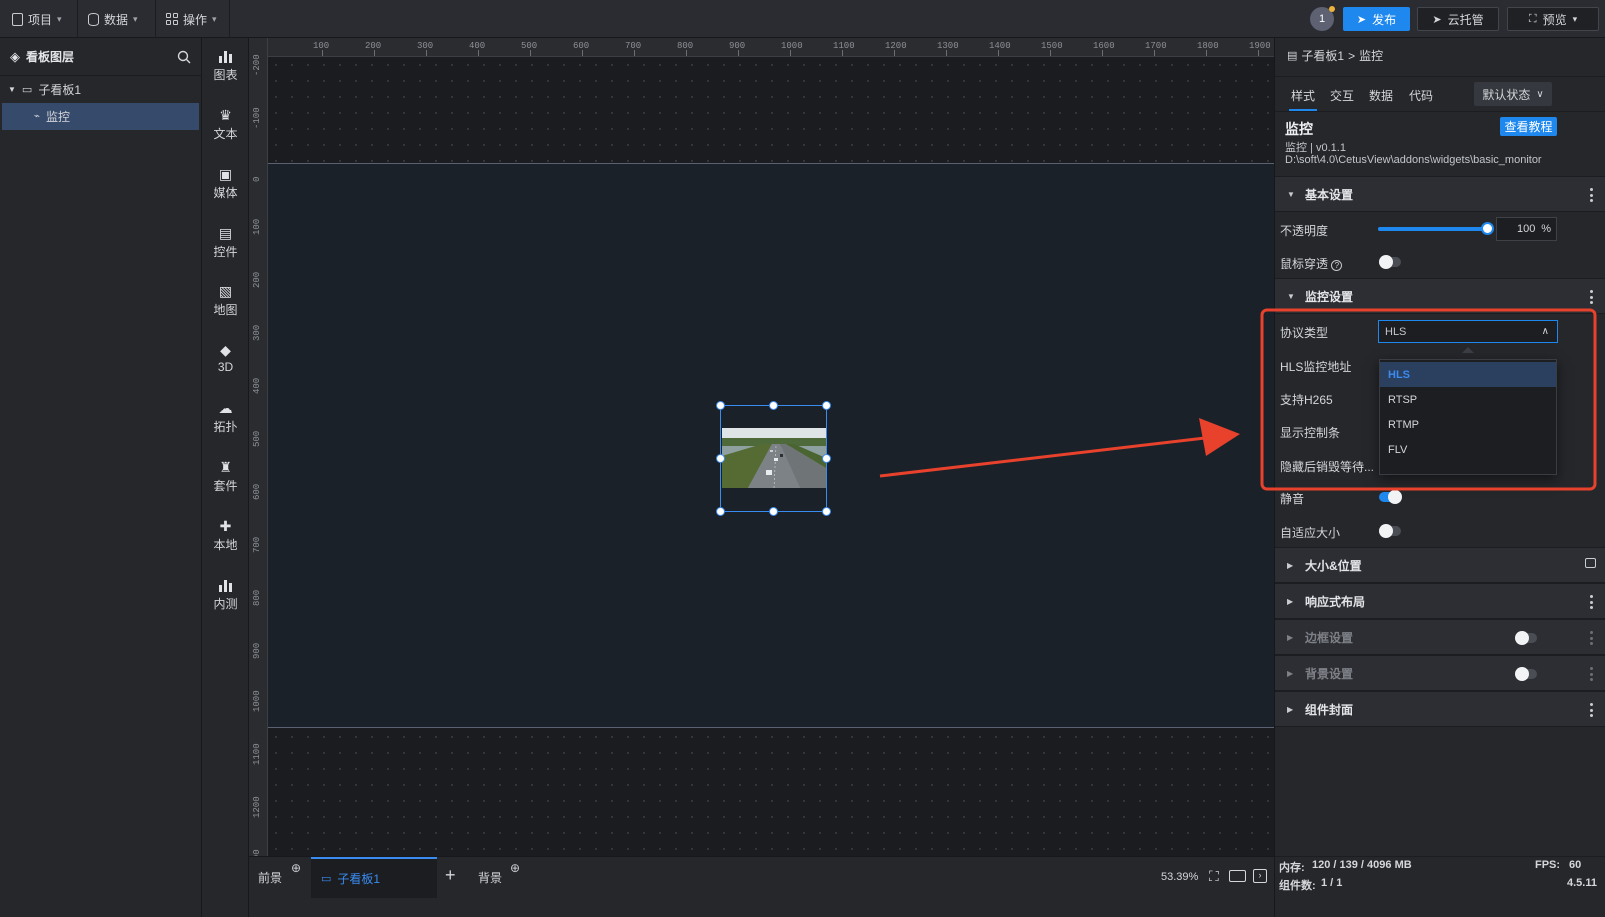 This screenshot has height=917, width=1605. I want to click on board-icon: ▭, so click(326, 879).